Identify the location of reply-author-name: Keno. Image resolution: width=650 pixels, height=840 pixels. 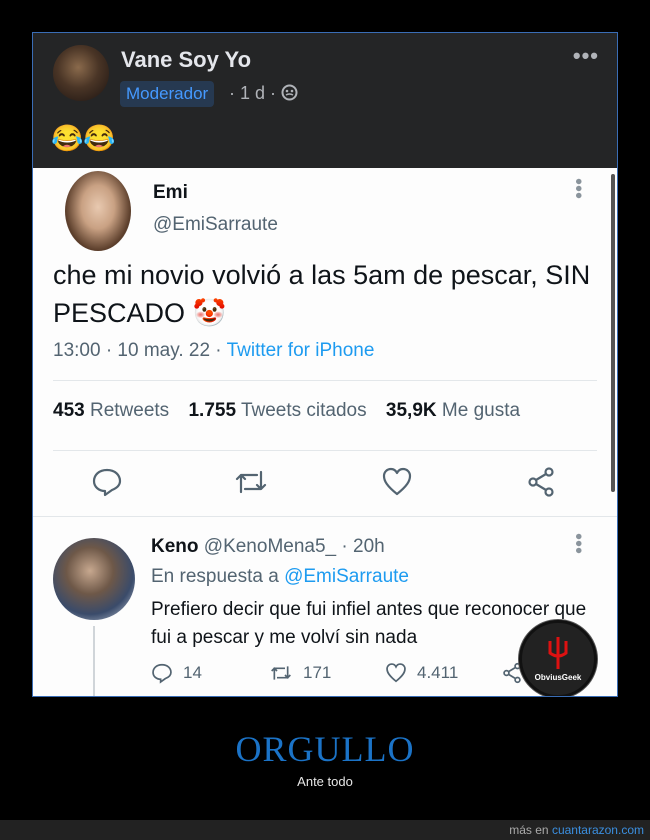
(175, 546).